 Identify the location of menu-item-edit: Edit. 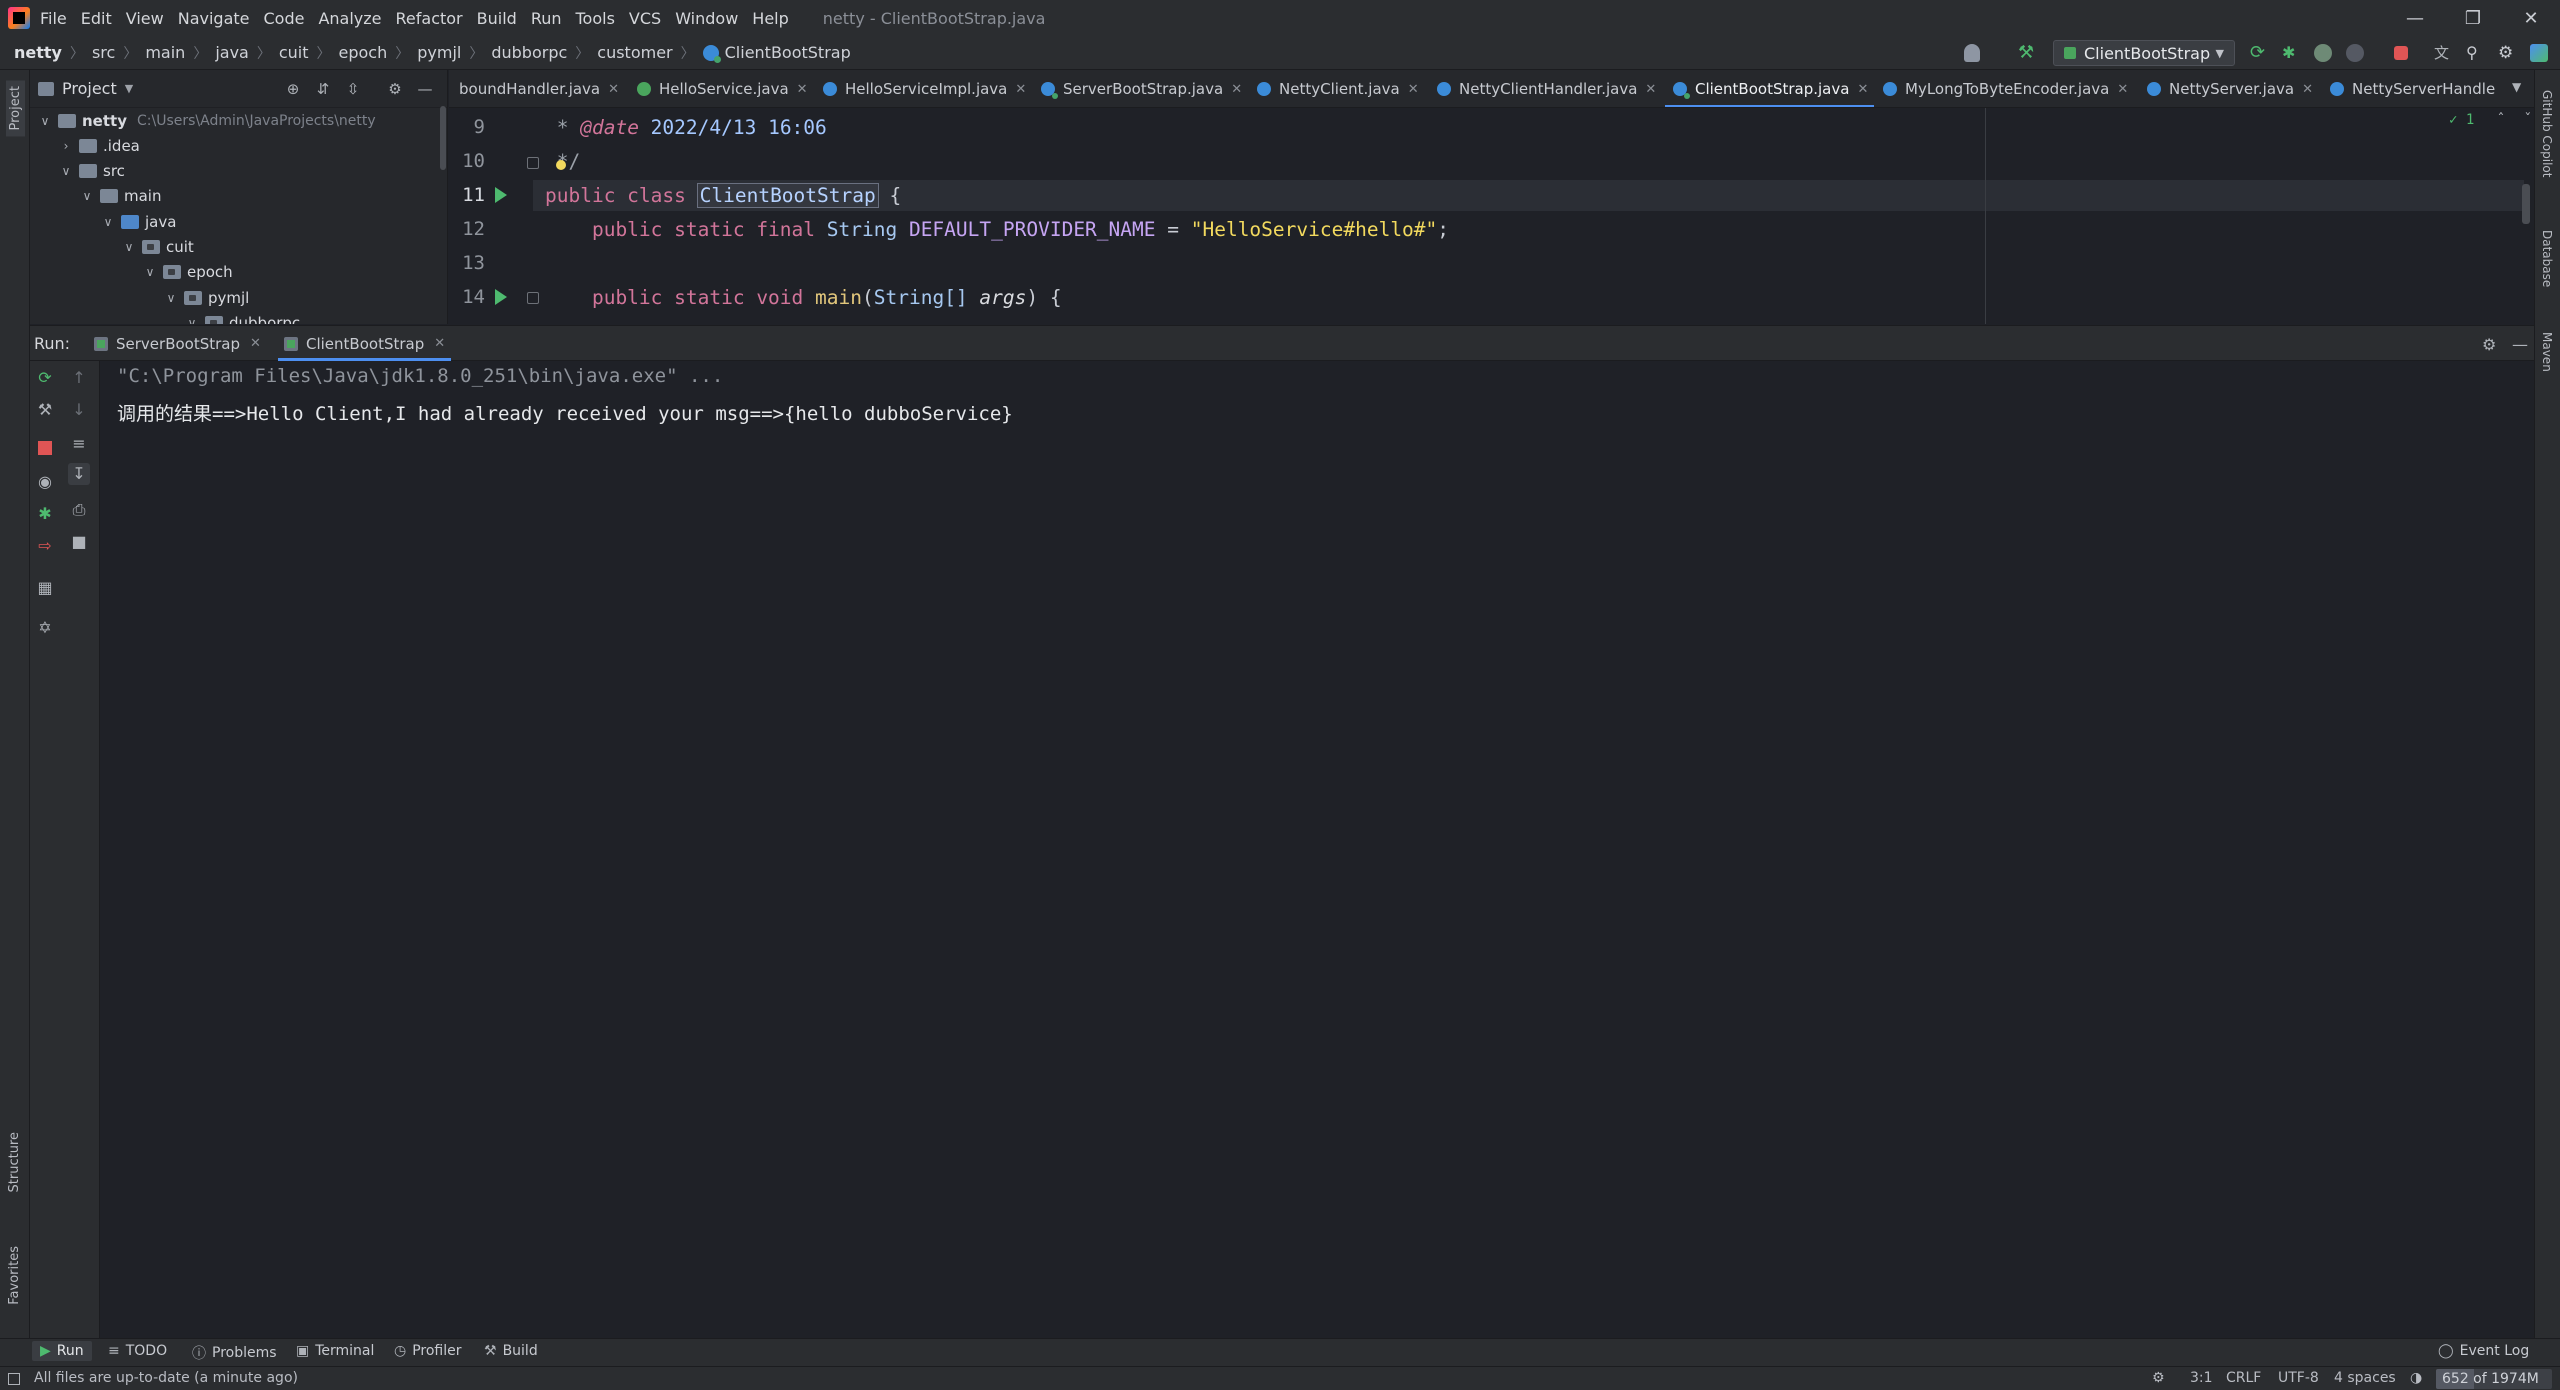
(96, 18).